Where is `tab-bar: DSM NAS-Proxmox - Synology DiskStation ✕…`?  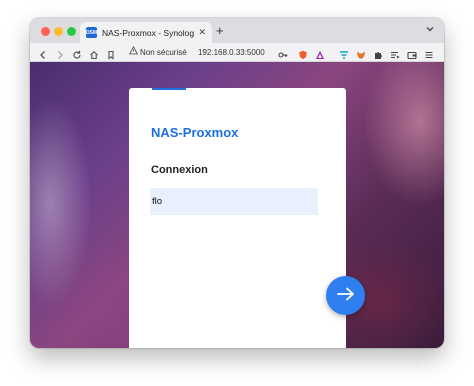
tab-bar: DSM NAS-Proxmox - Synology DiskStation ✕… is located at coordinates (237, 30).